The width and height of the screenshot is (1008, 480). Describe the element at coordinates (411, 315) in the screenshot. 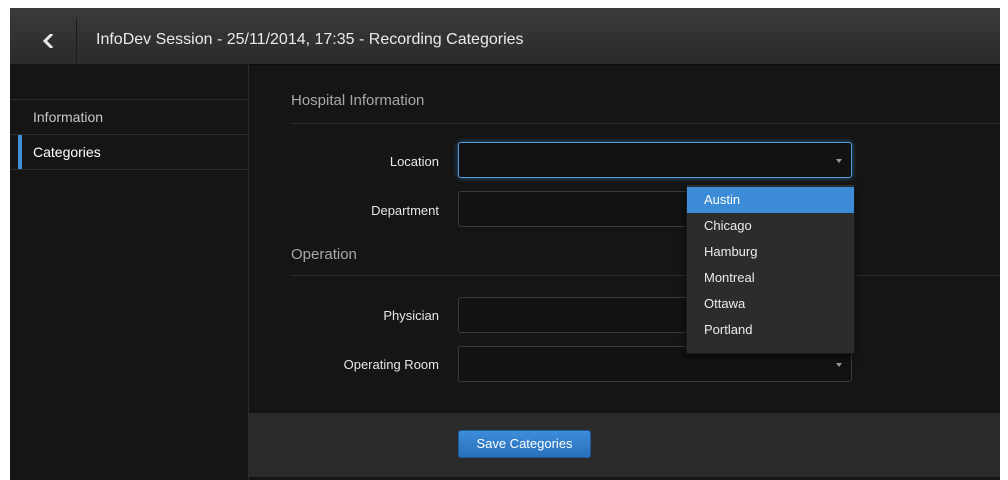

I see `physician-label: Physician` at that location.